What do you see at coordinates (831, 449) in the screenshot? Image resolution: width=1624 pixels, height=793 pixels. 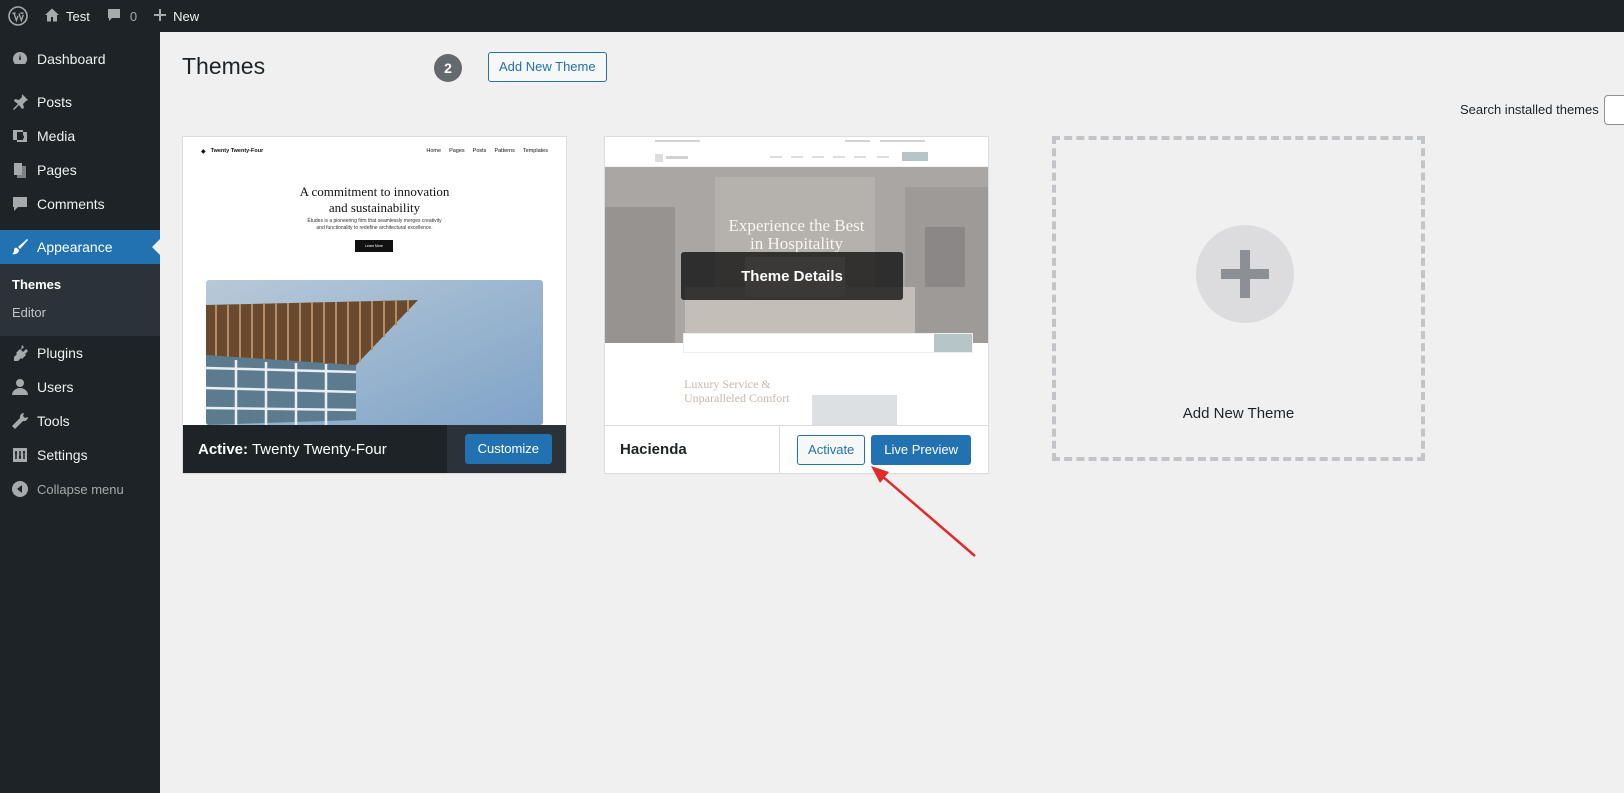 I see `activate-button: Activate` at bounding box center [831, 449].